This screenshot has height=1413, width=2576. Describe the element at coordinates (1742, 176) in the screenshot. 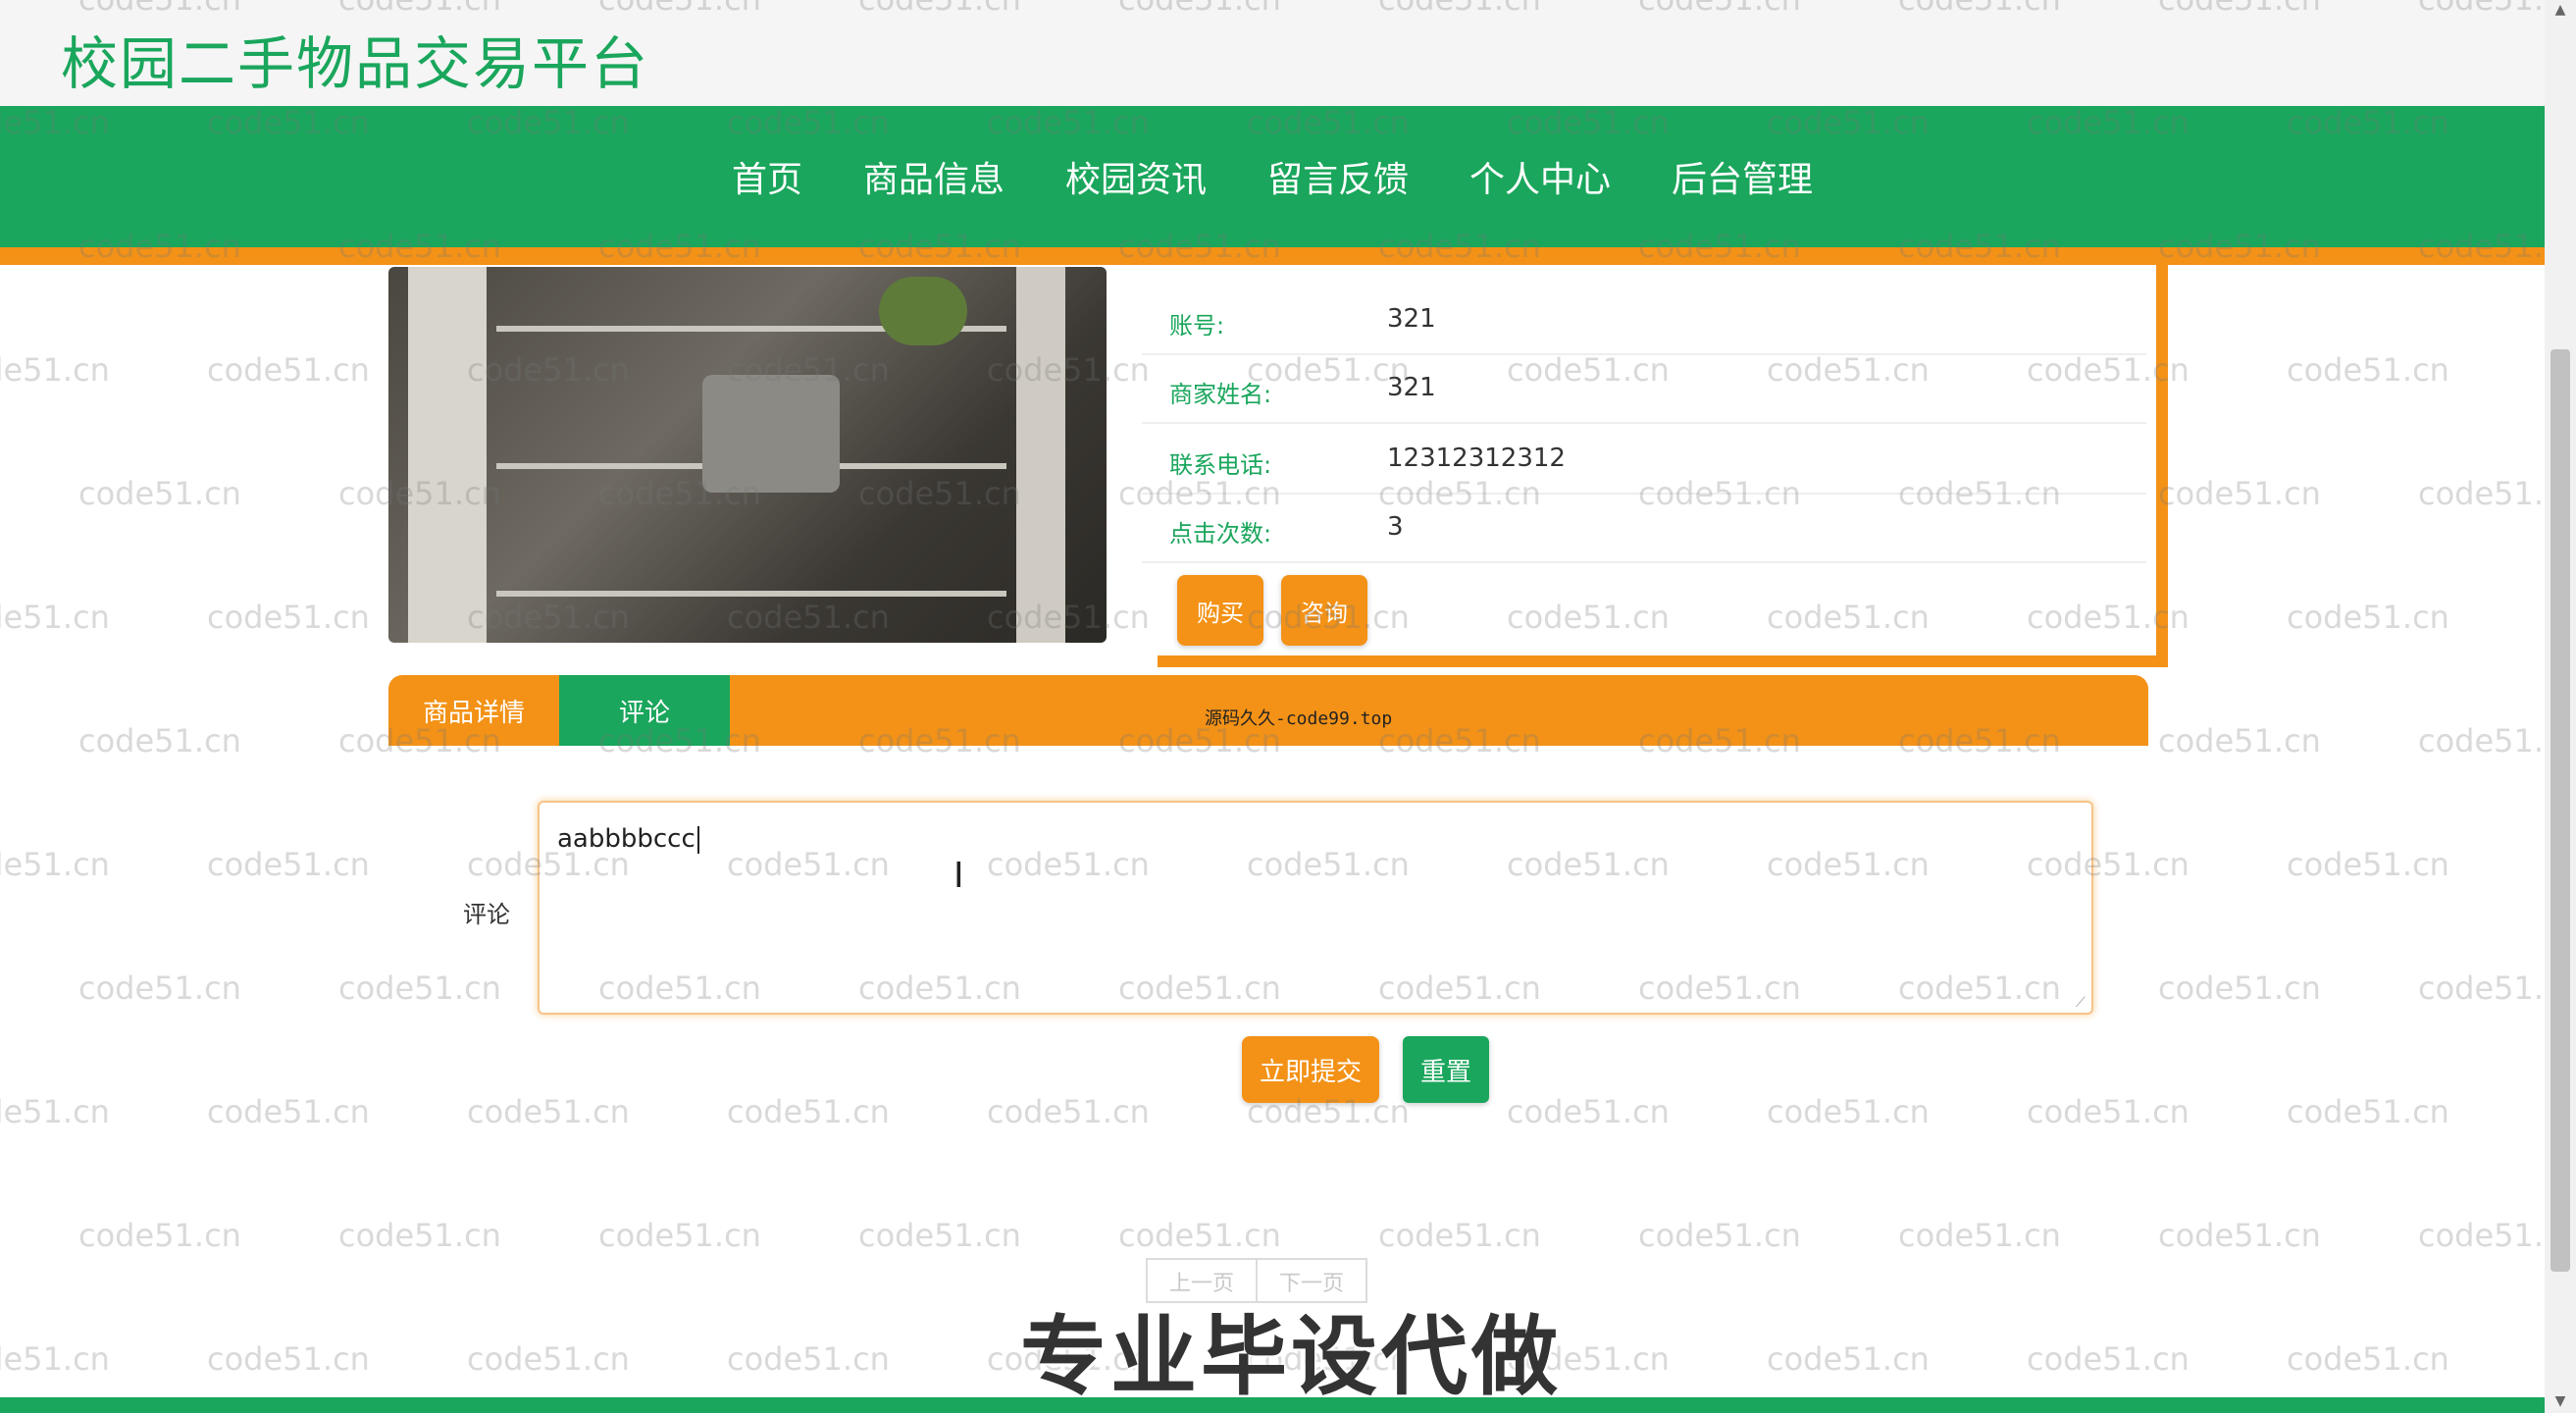

I see `nav-item-admin: 后台管理` at that location.